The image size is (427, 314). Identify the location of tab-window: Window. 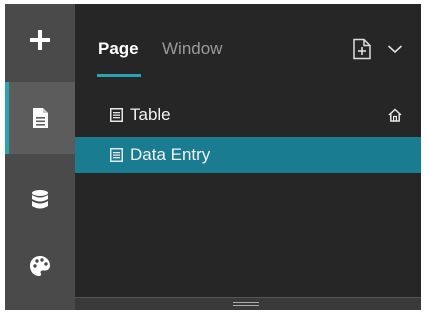
(192, 49).